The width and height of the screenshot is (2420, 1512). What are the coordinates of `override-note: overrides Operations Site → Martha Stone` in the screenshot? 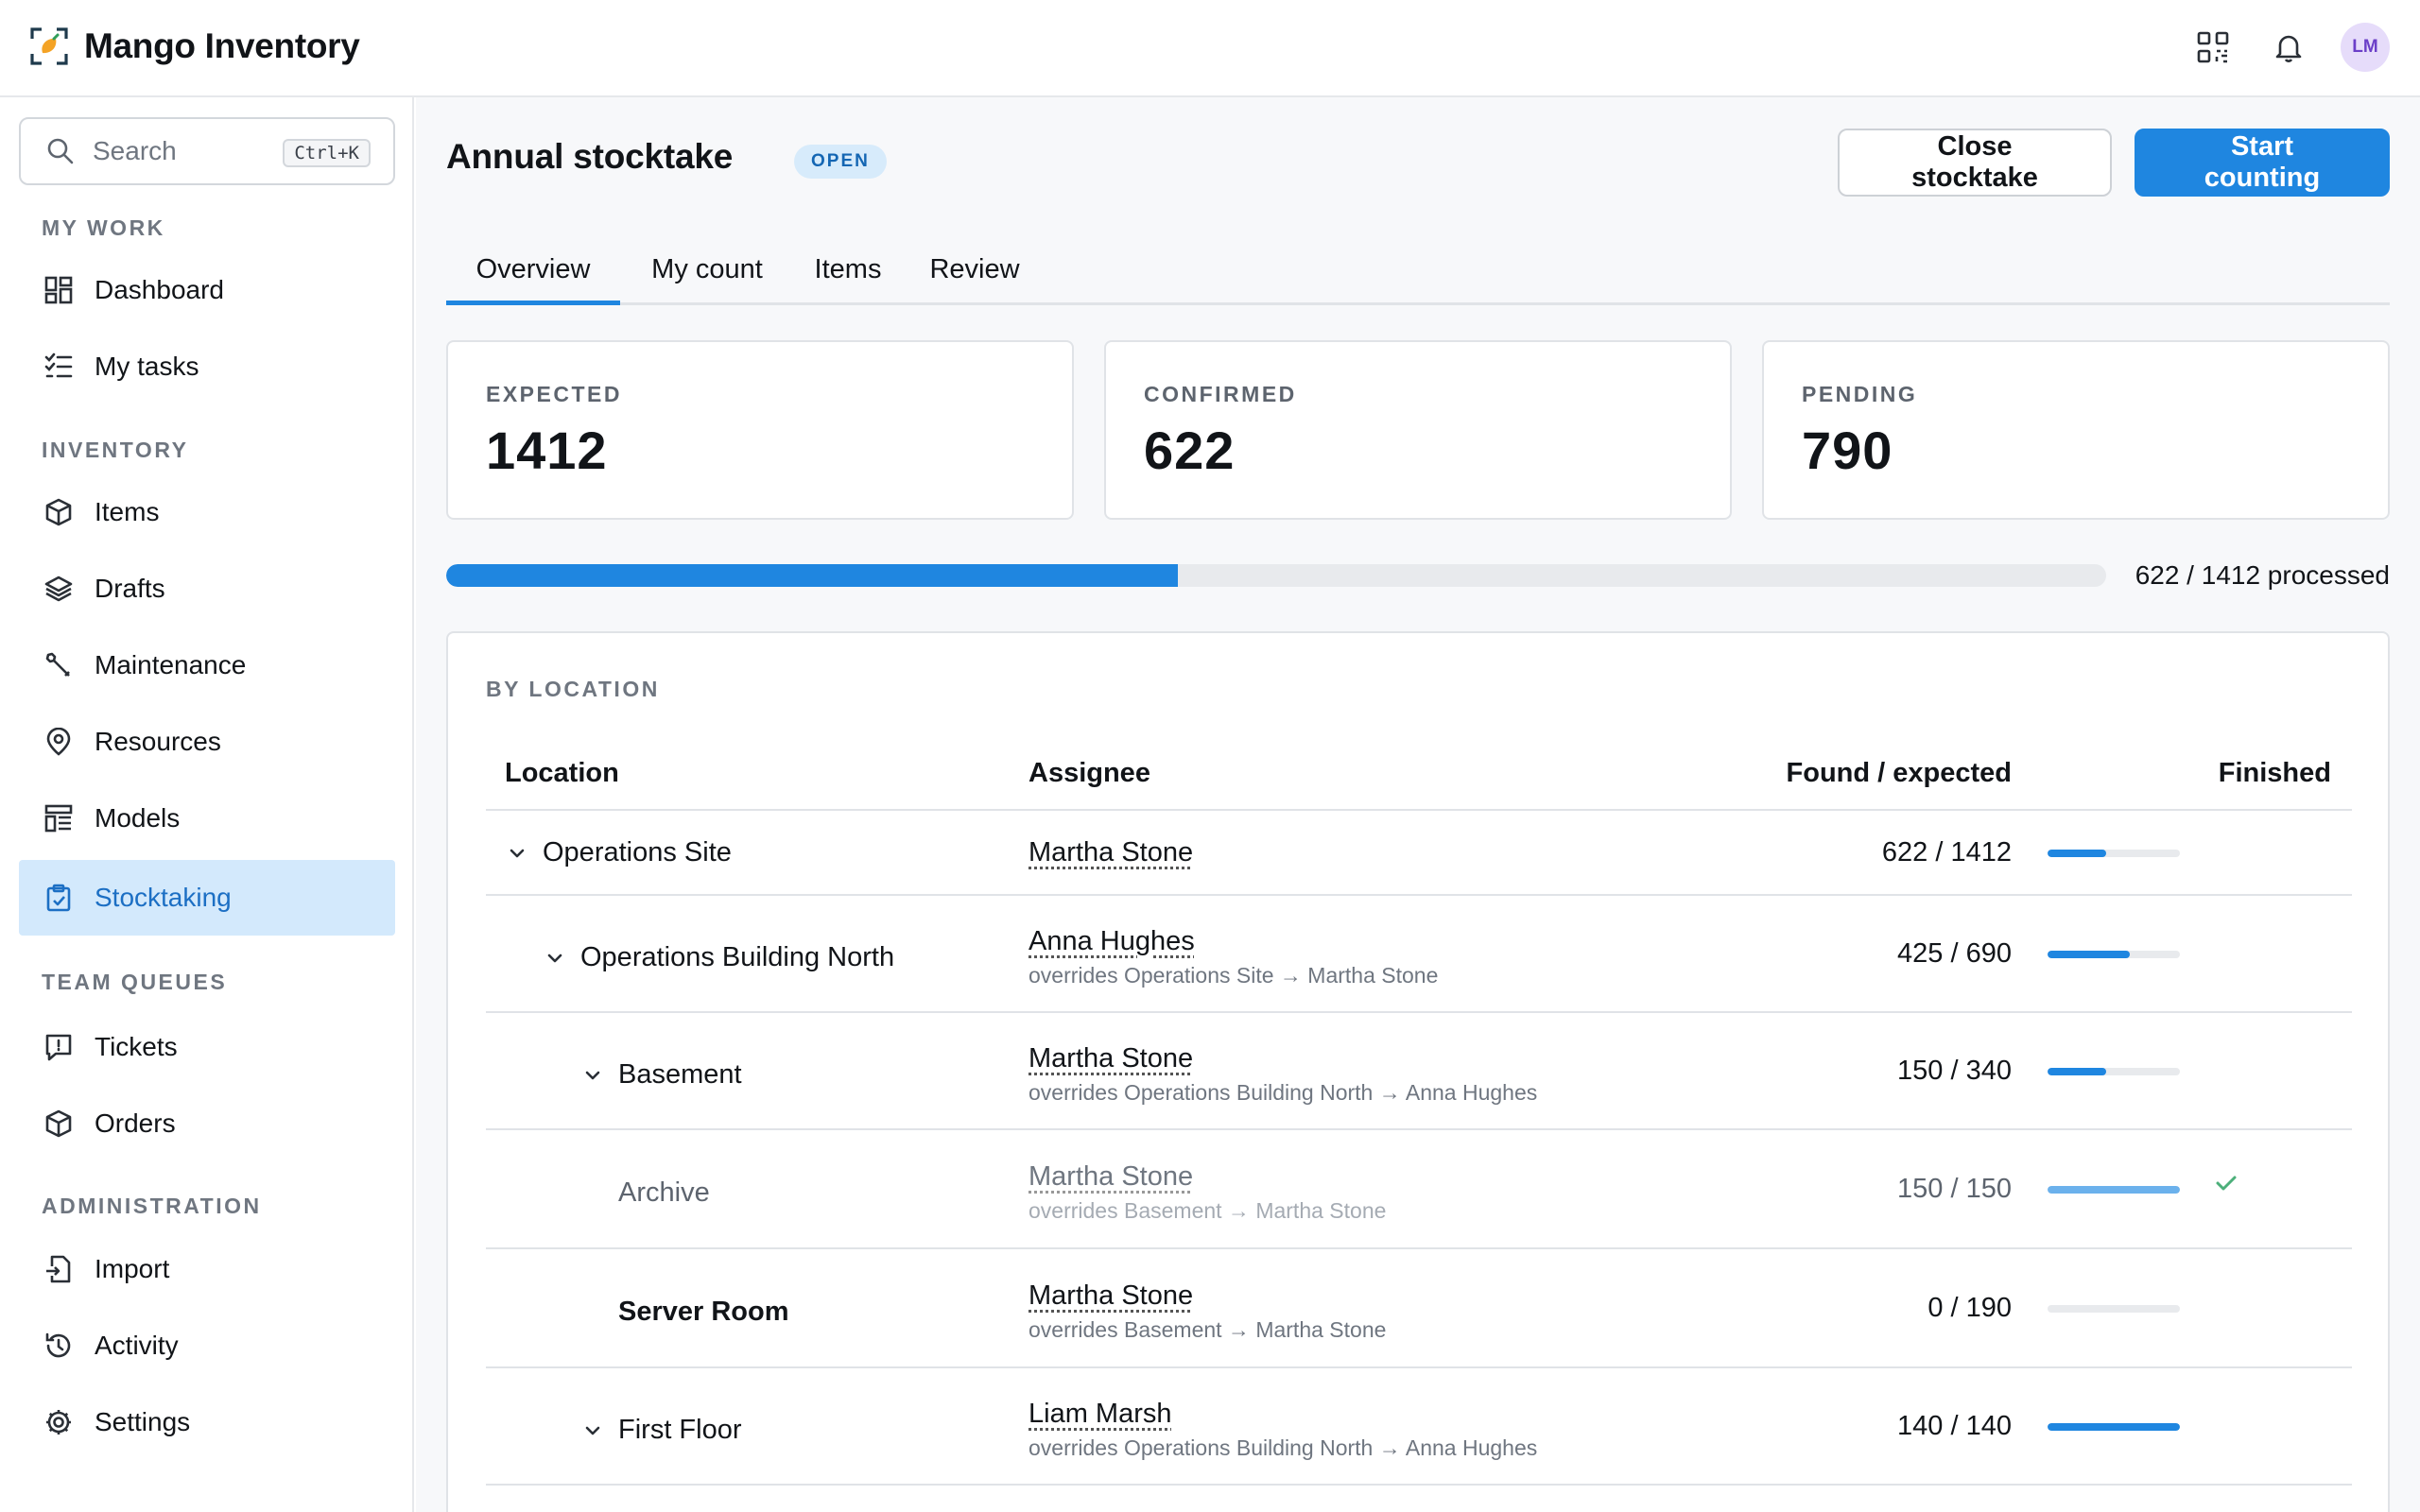 It's located at (1233, 975).